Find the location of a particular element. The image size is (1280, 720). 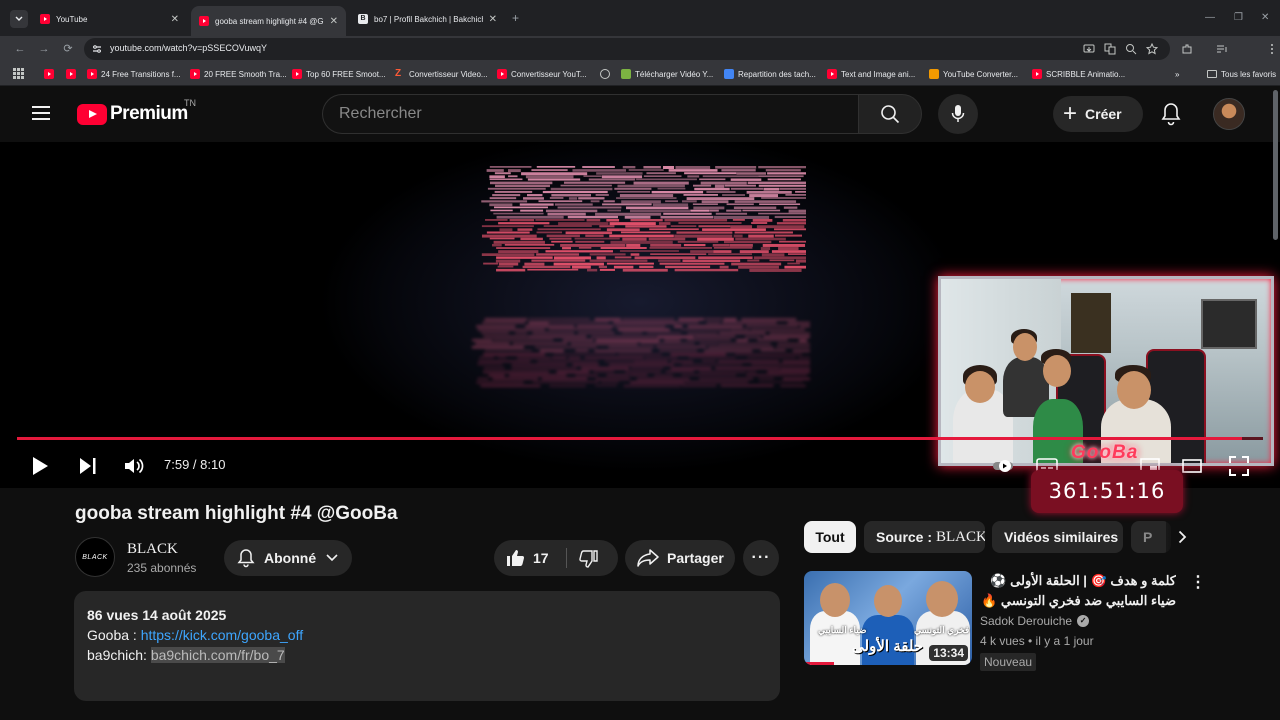

account-avatar is located at coordinates (1229, 114).